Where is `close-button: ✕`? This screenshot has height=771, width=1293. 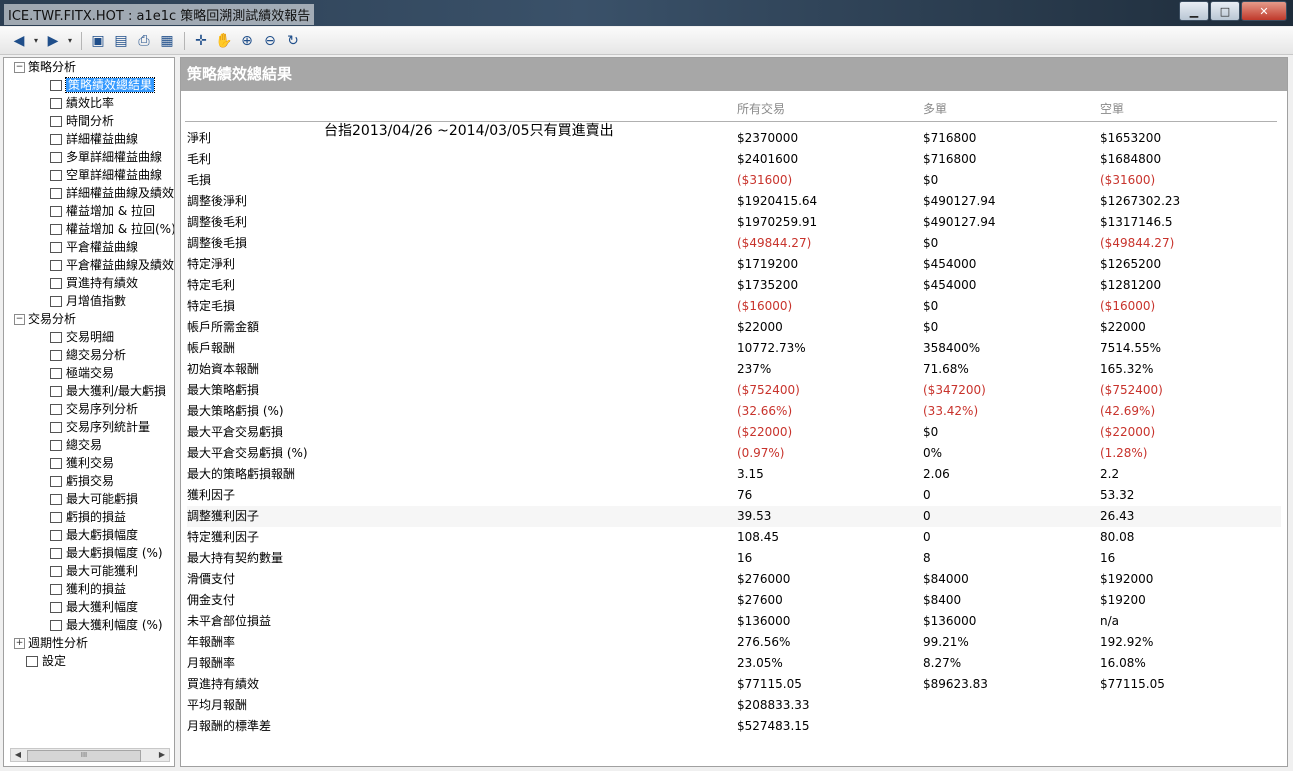
close-button: ✕ is located at coordinates (1264, 11).